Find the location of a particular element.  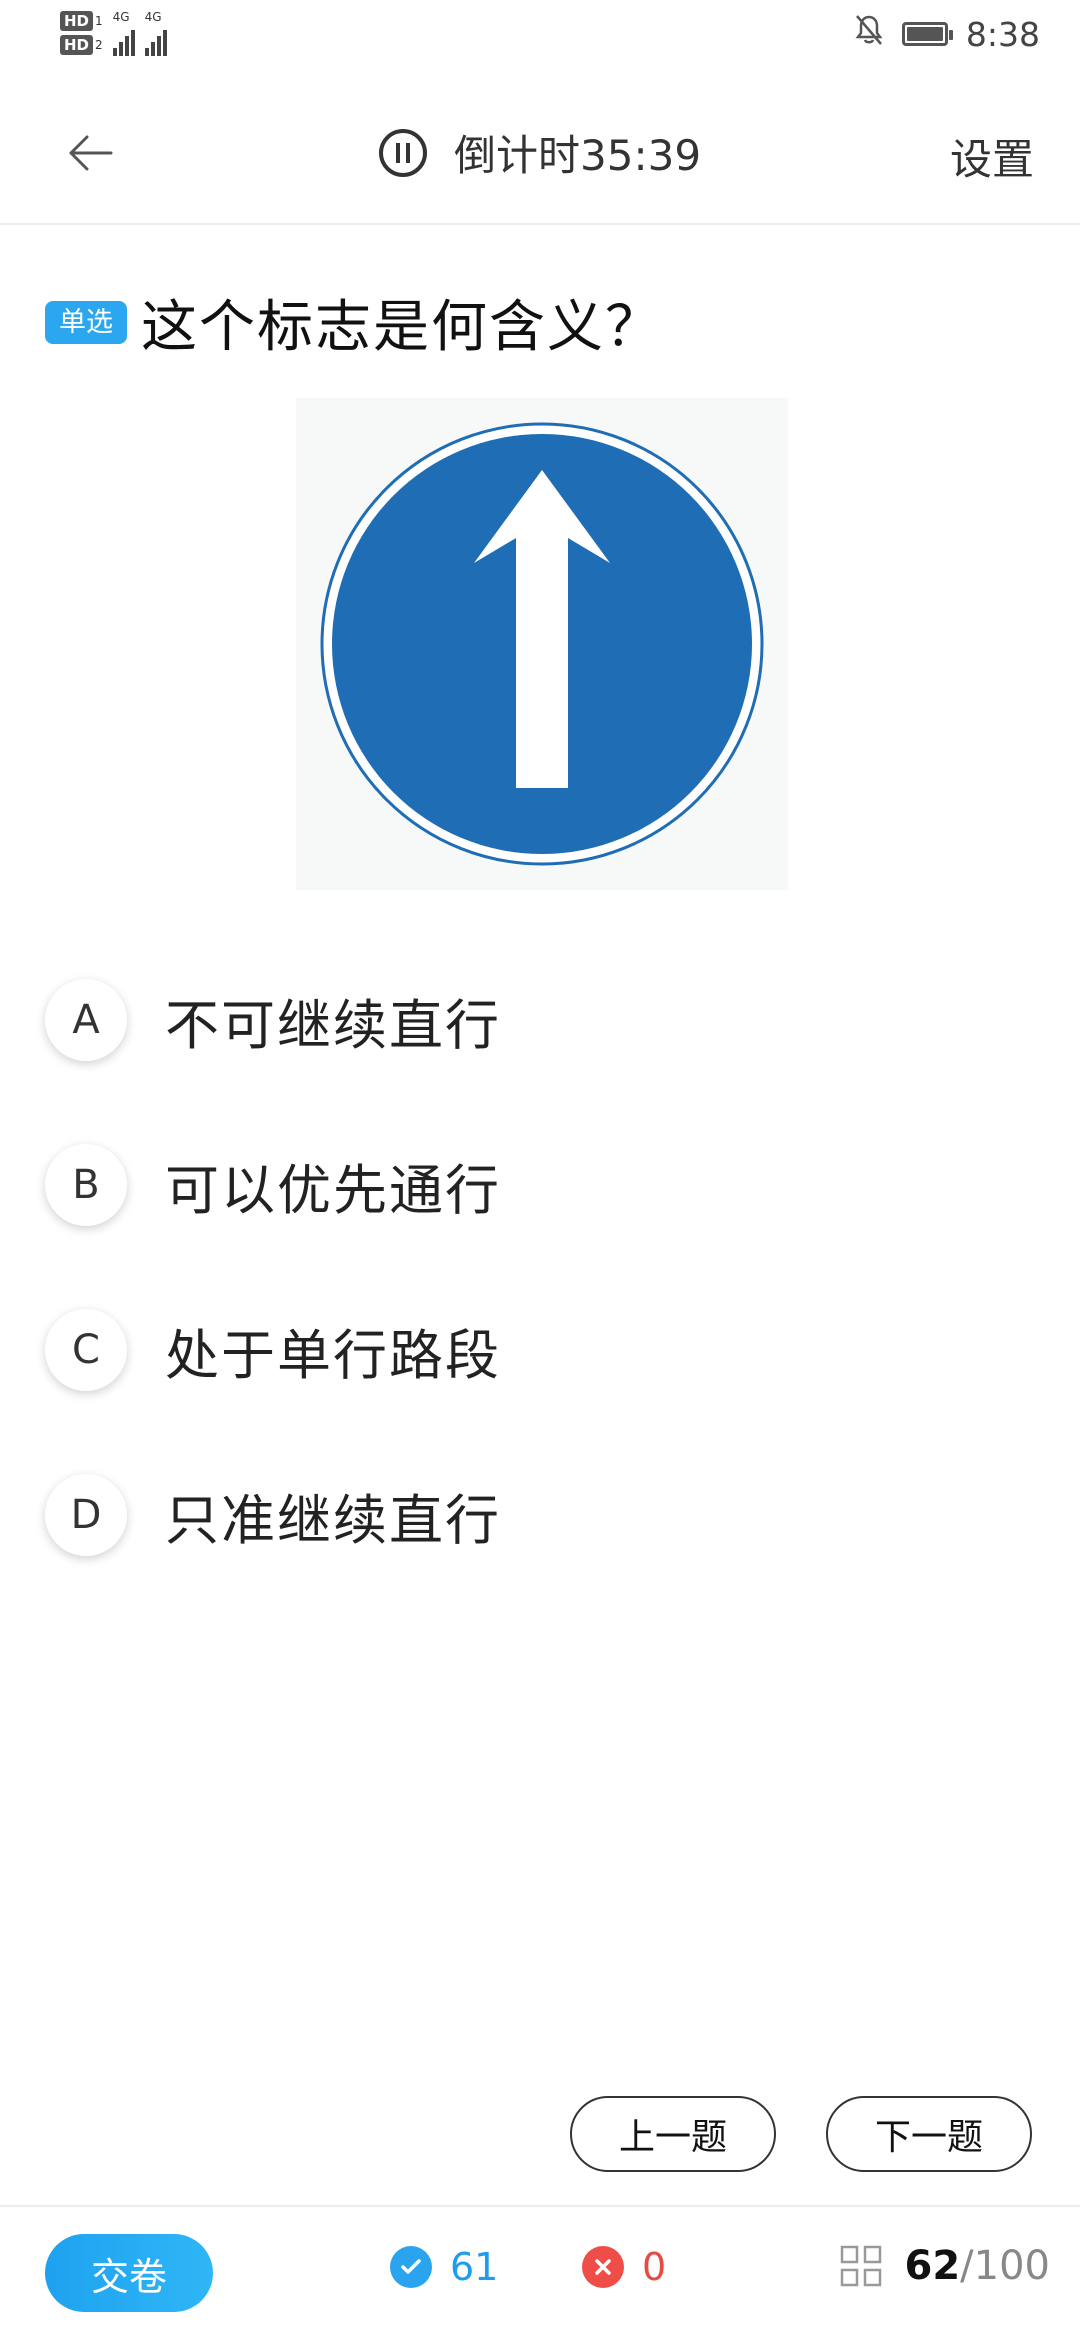

question-text: 这个标志是何含义？ is located at coordinates (402, 327).